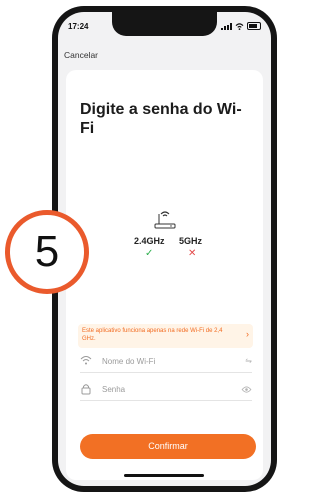 The height and width of the screenshot is (497, 320). Describe the element at coordinates (149, 253) in the screenshot. I see `check-icon: ✓` at that location.